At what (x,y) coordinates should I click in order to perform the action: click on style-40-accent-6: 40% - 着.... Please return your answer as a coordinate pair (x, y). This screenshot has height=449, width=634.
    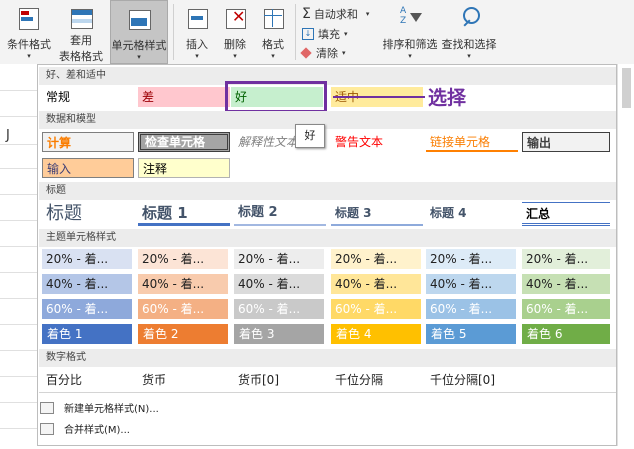
    Looking at the image, I should click on (566, 284).